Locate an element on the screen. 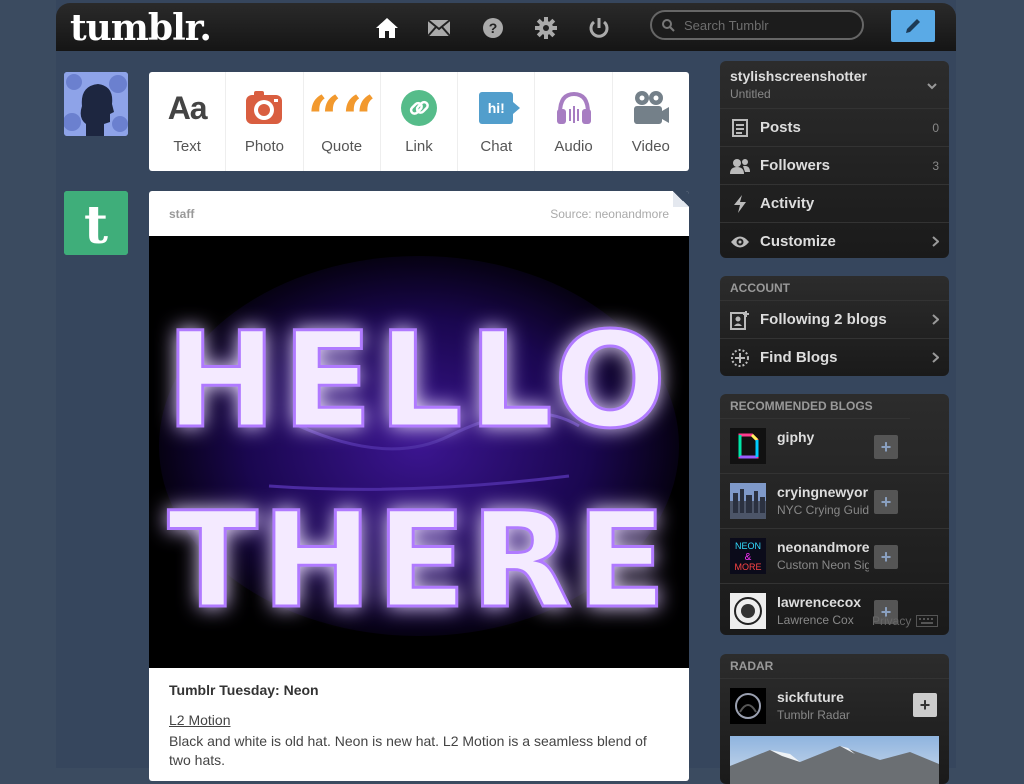  svg-text: NEON is located at coordinates (748, 546).